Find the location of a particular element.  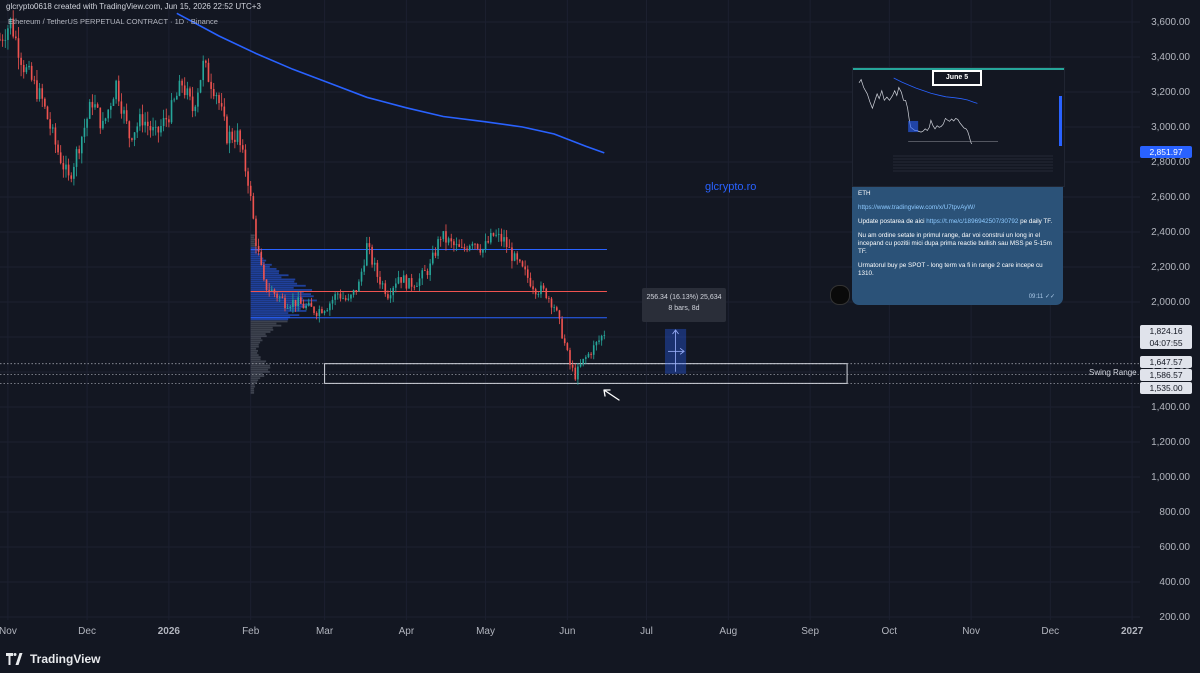

message-link-tradingview: https://www.tradingview.com/x/U7tpvAyW/ is located at coordinates (916, 207).